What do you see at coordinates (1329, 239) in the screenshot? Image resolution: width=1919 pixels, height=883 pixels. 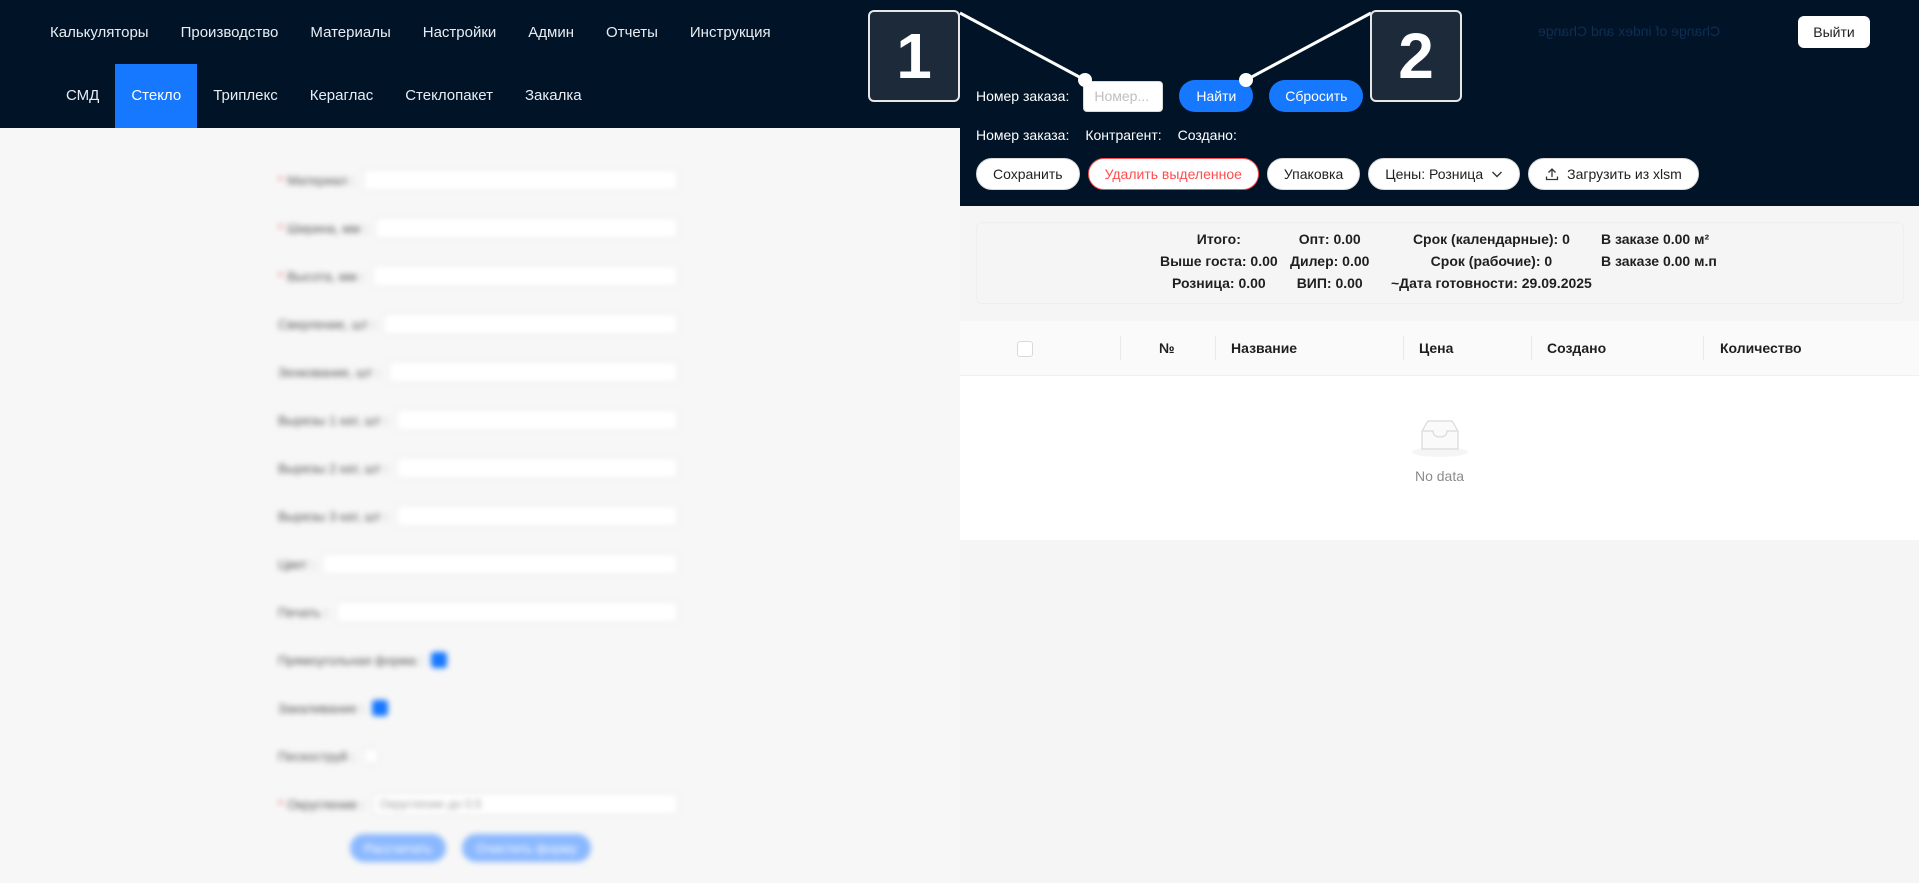 I see `summary-opt: Опт: 0.00` at bounding box center [1329, 239].